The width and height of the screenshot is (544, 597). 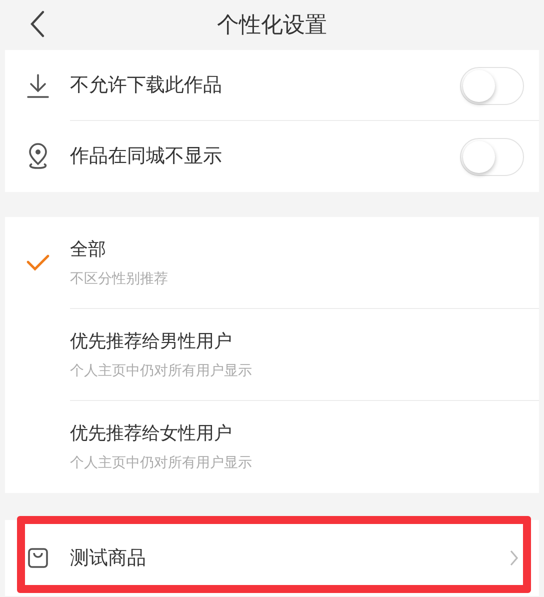 I want to click on setting-label: 作品在同城不显示, so click(x=146, y=157).